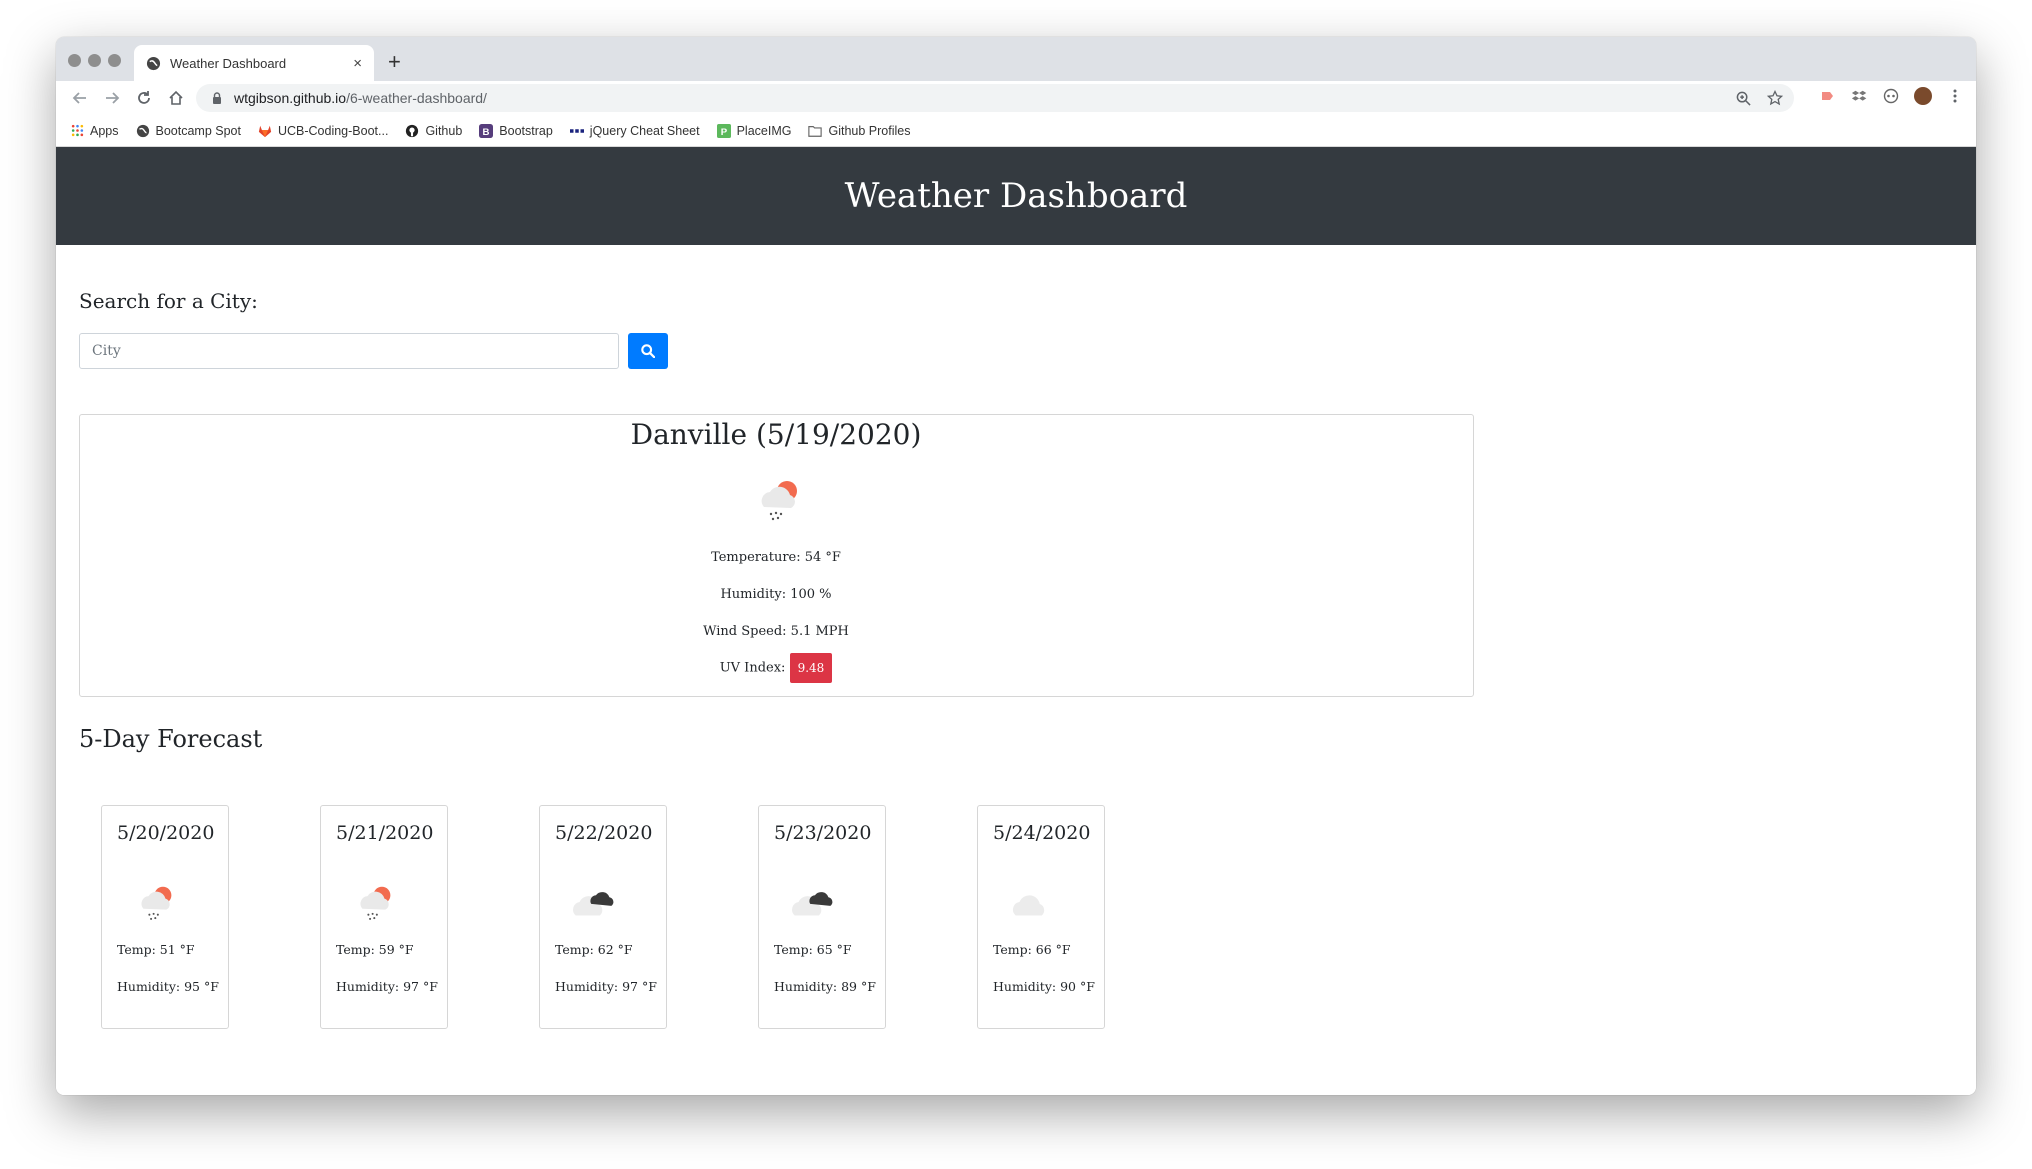 This screenshot has height=1169, width=2032. I want to click on uv-index-label: UV Index:, so click(752, 668).